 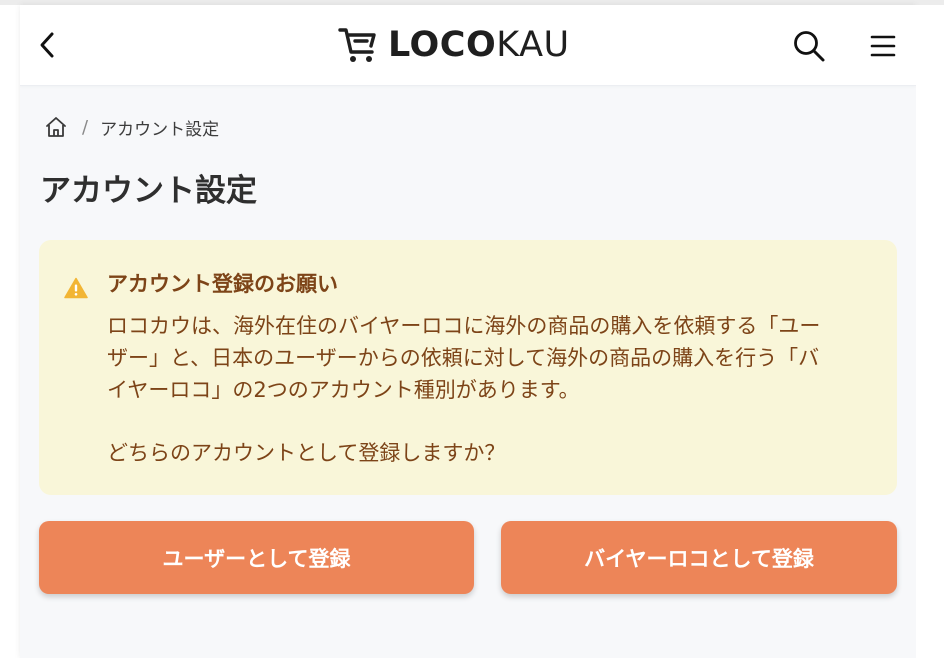 I want to click on menu-button, so click(x=883, y=46).